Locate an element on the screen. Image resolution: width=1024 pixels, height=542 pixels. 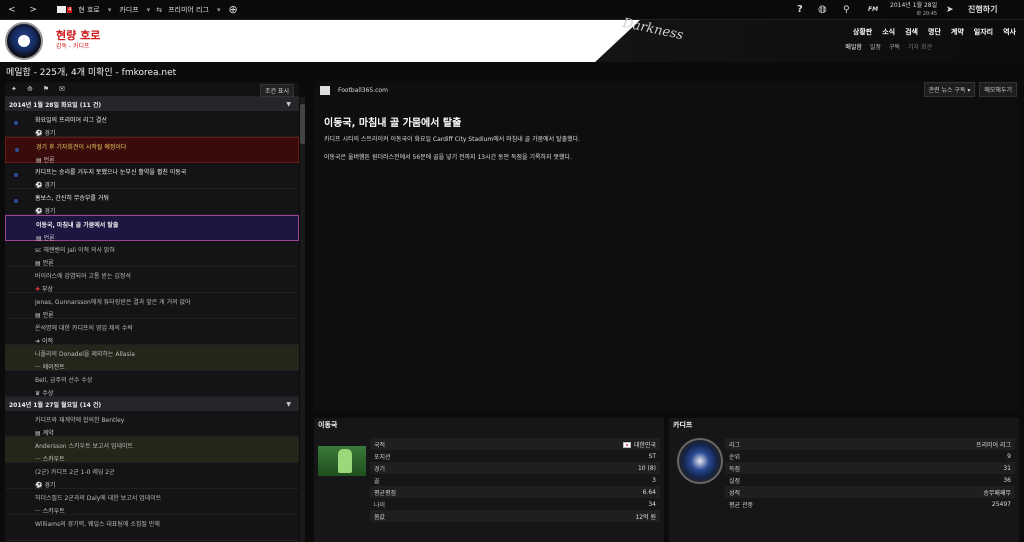
sort-icon: ⟰ is located at coordinates (30, 89).